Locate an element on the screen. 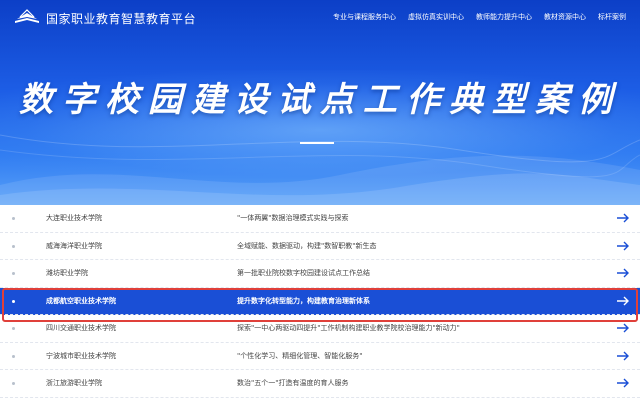 This screenshot has width=640, height=404. case-school-name: 成都航空职业技术学院 is located at coordinates (81, 301).